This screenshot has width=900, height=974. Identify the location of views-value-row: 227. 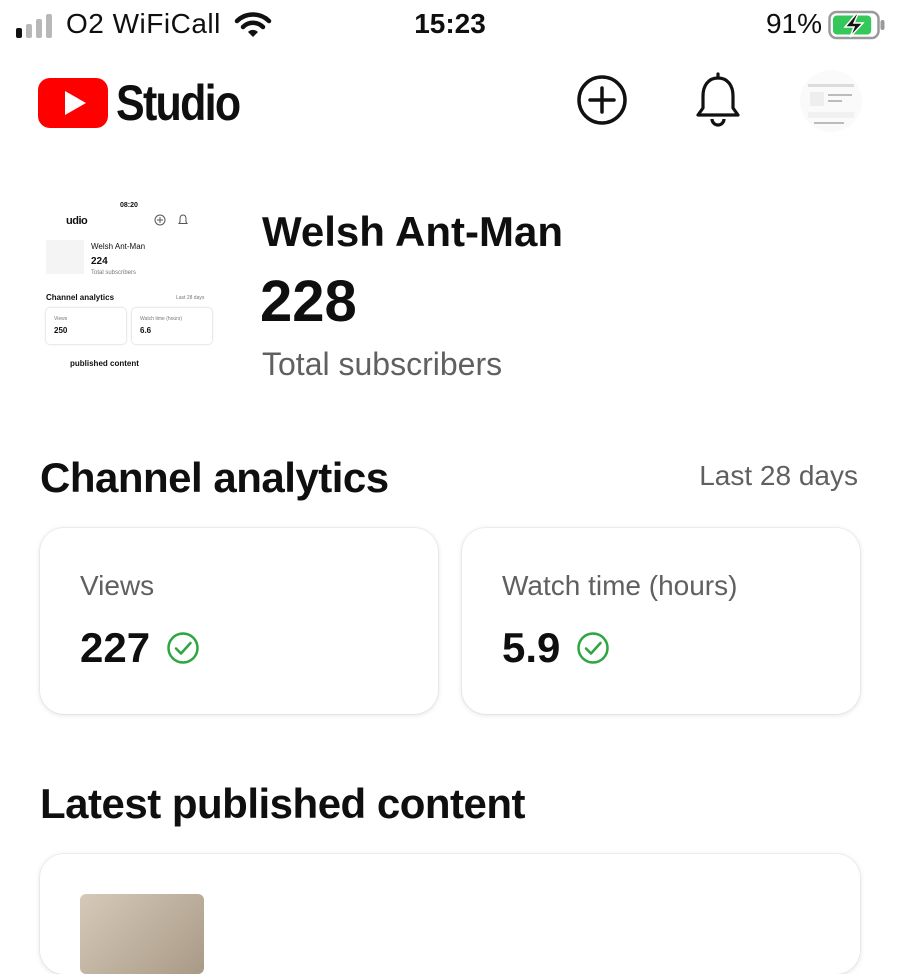
(140, 648).